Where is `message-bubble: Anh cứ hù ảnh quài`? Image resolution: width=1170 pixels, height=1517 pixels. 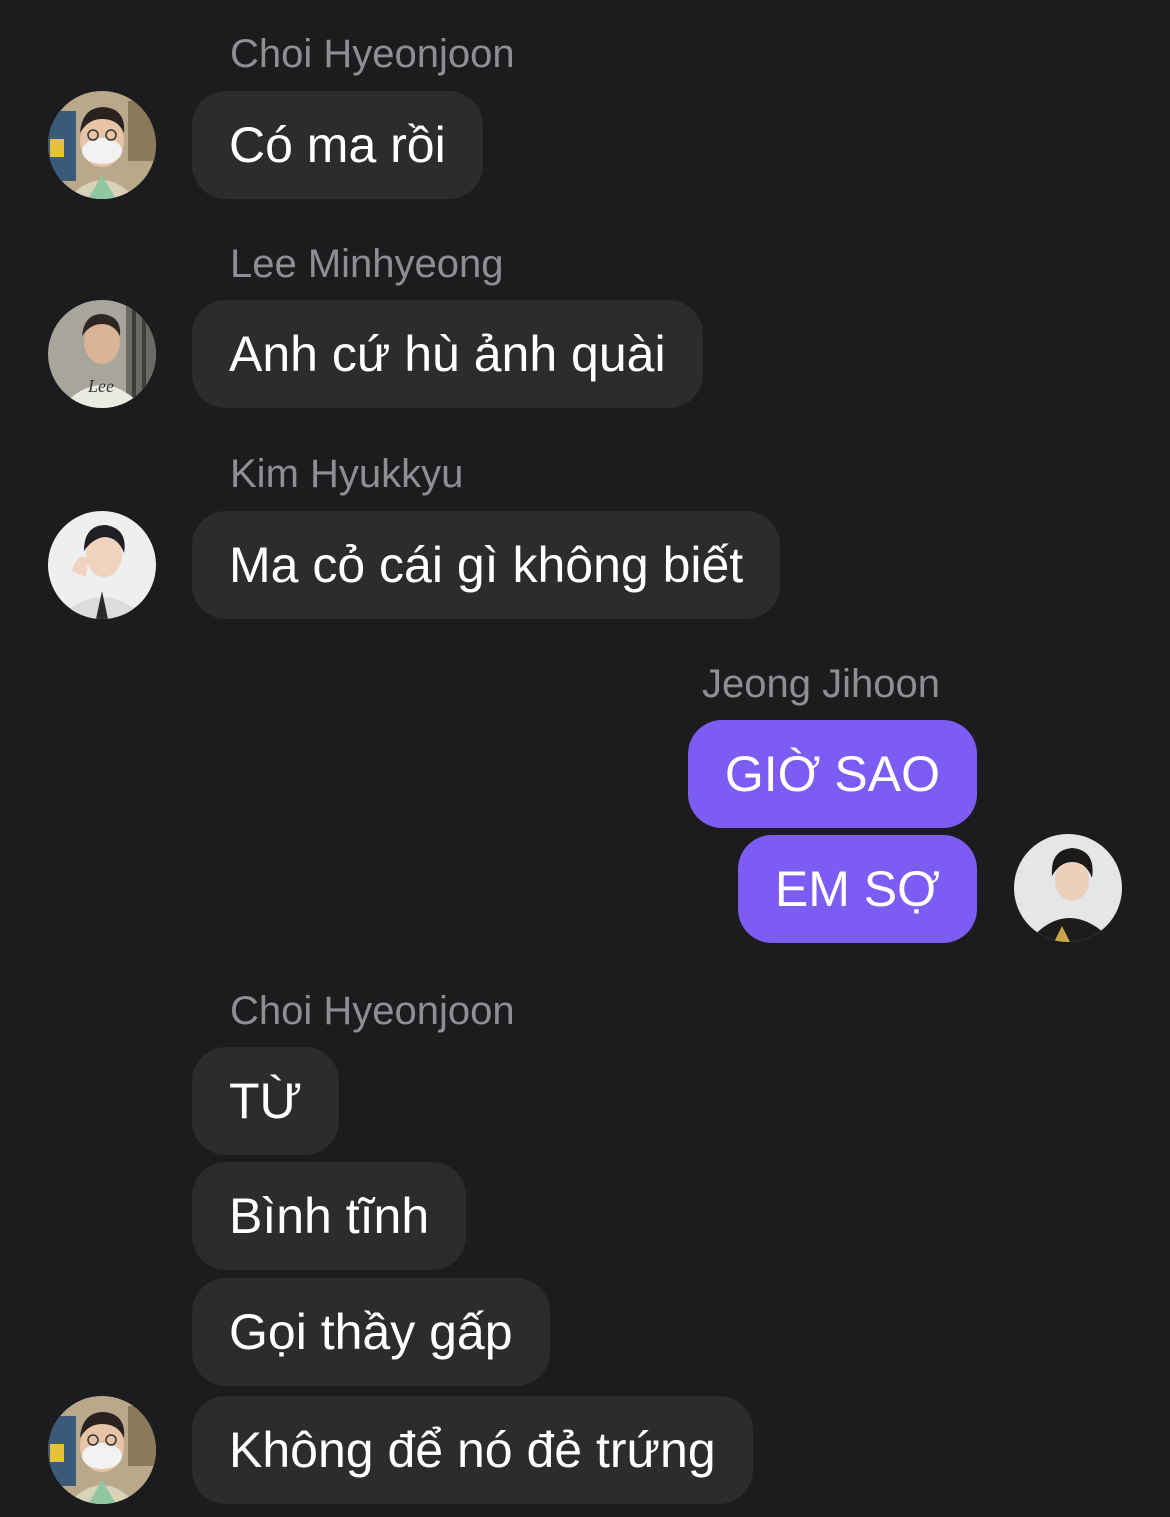 message-bubble: Anh cứ hù ảnh quài is located at coordinates (447, 354).